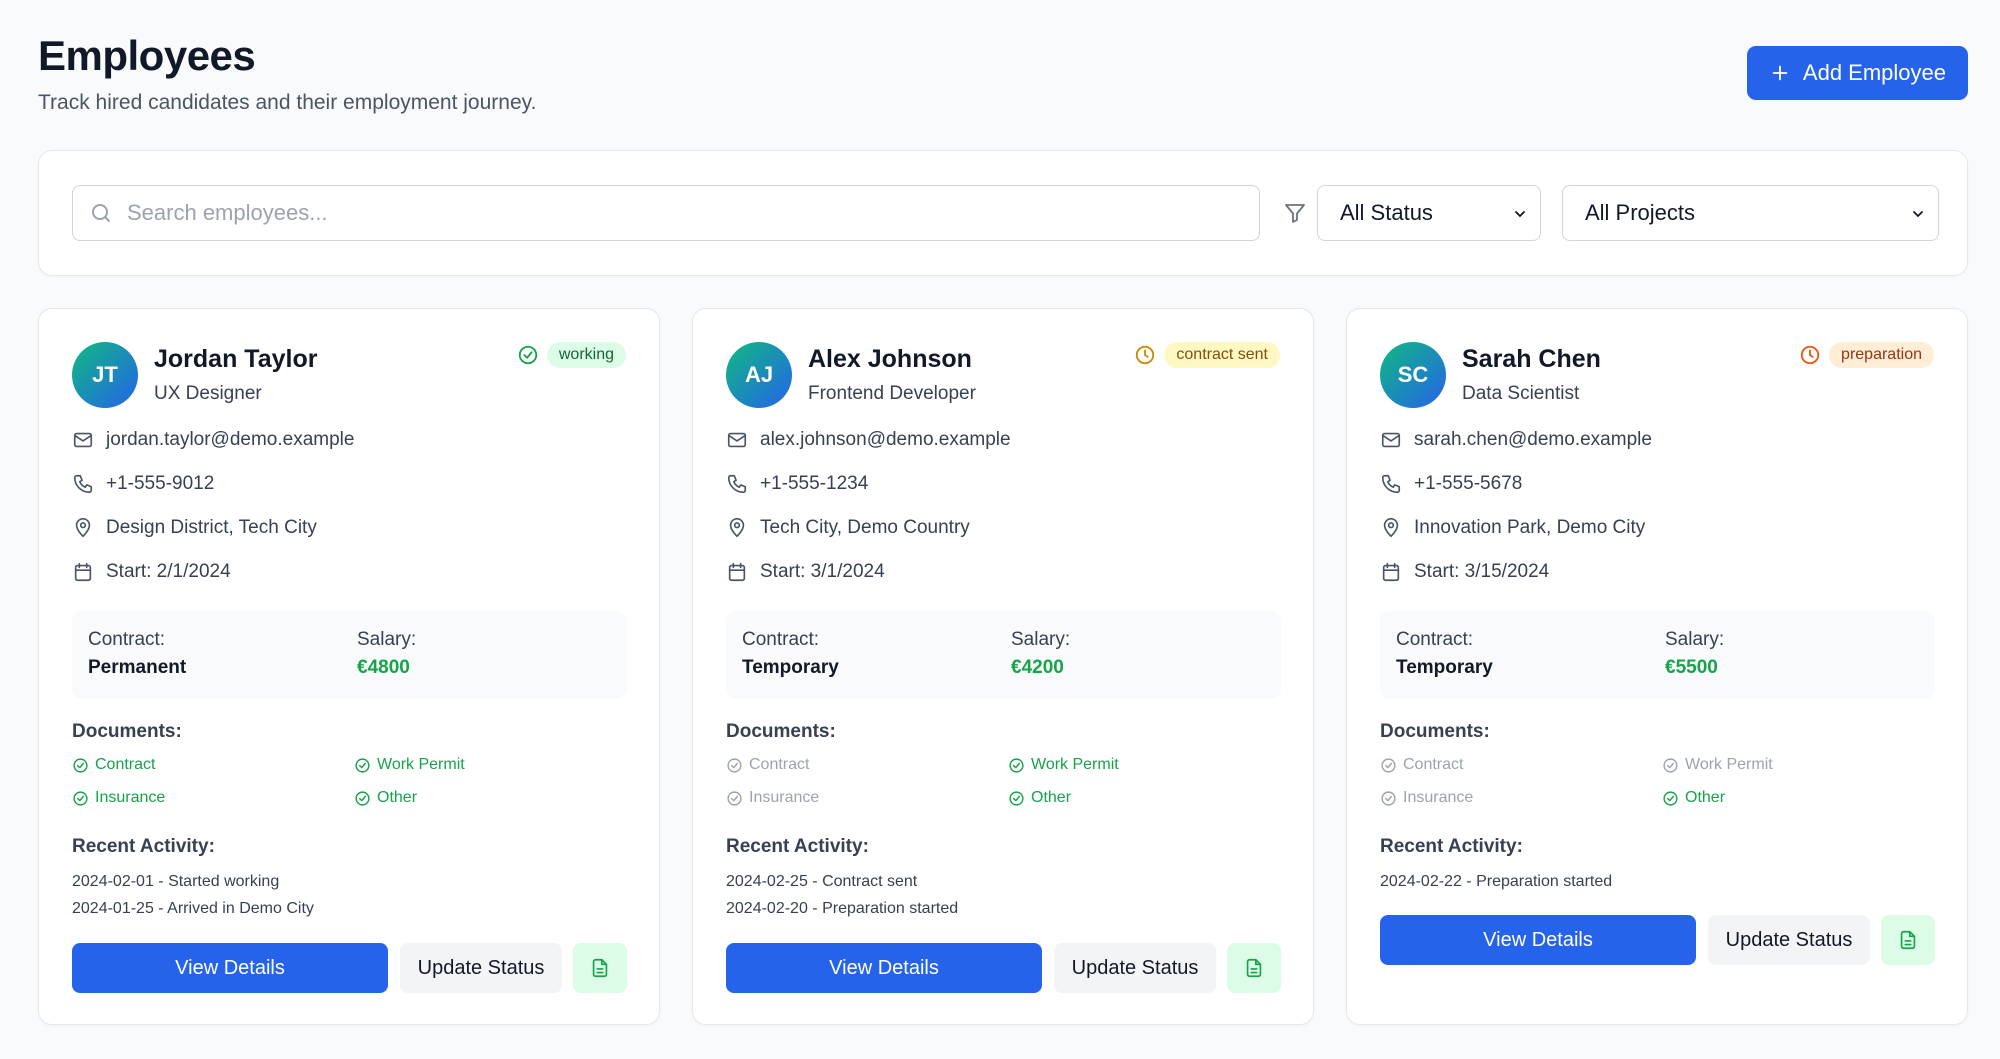 Image resolution: width=2000 pixels, height=1059 pixels. I want to click on activity-item: 2024-02-01 - Started working, so click(176, 881).